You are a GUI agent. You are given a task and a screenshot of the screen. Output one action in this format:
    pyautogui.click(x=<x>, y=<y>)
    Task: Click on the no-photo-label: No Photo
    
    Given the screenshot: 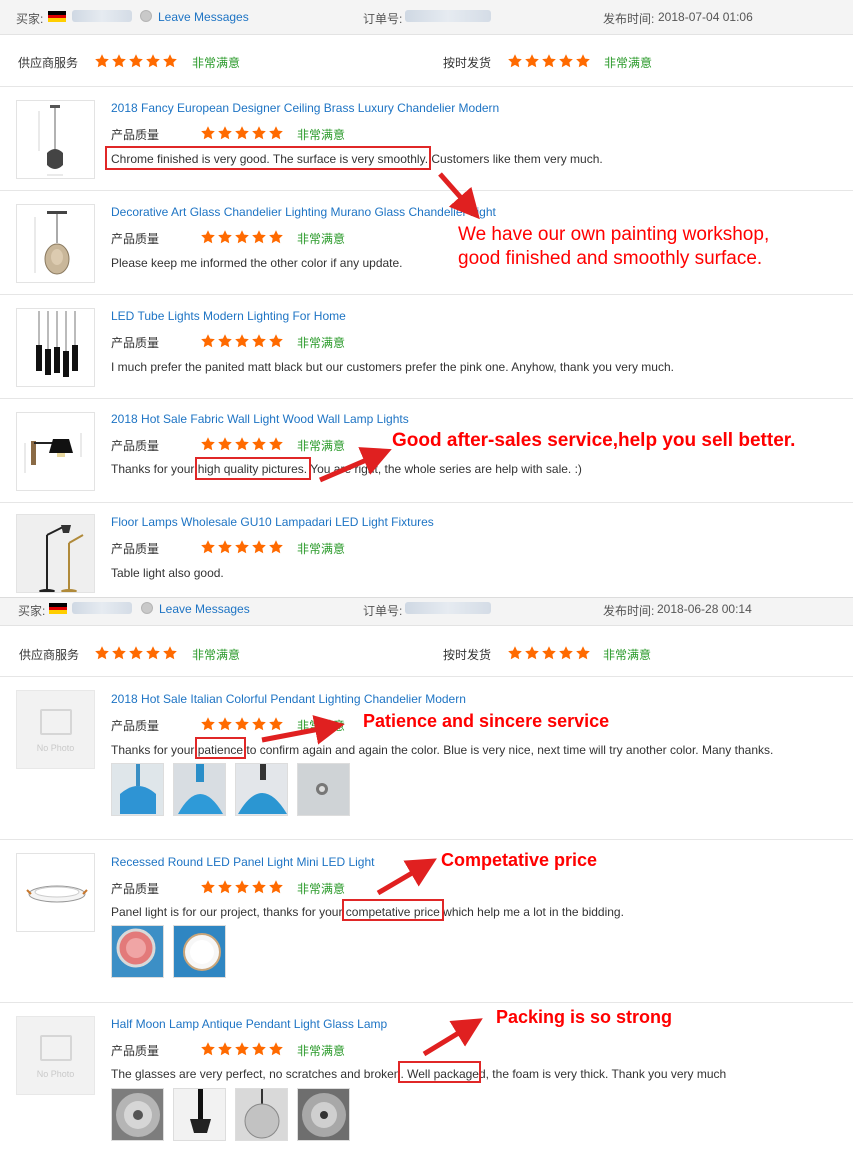 What is the action you would take?
    pyautogui.click(x=55, y=1074)
    